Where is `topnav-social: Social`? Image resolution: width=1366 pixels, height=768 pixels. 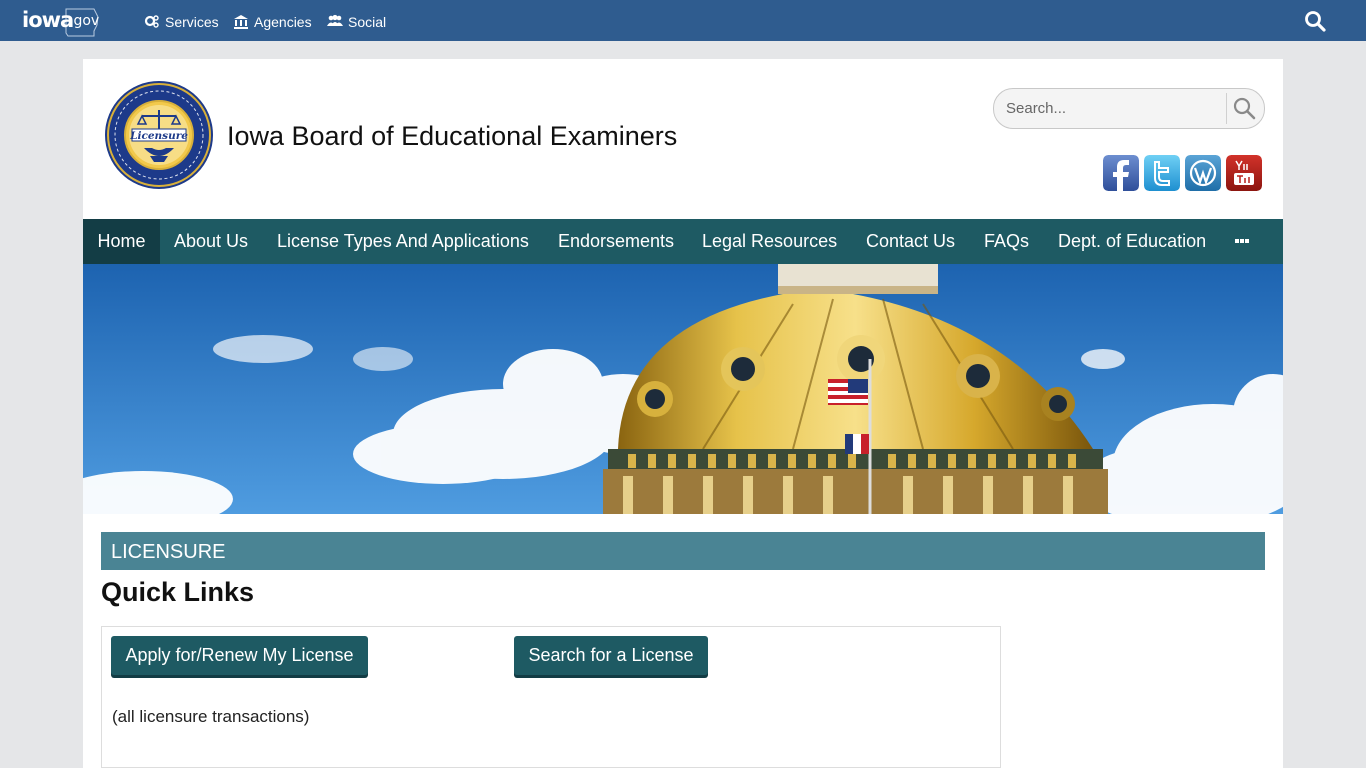 topnav-social: Social is located at coordinates (356, 22).